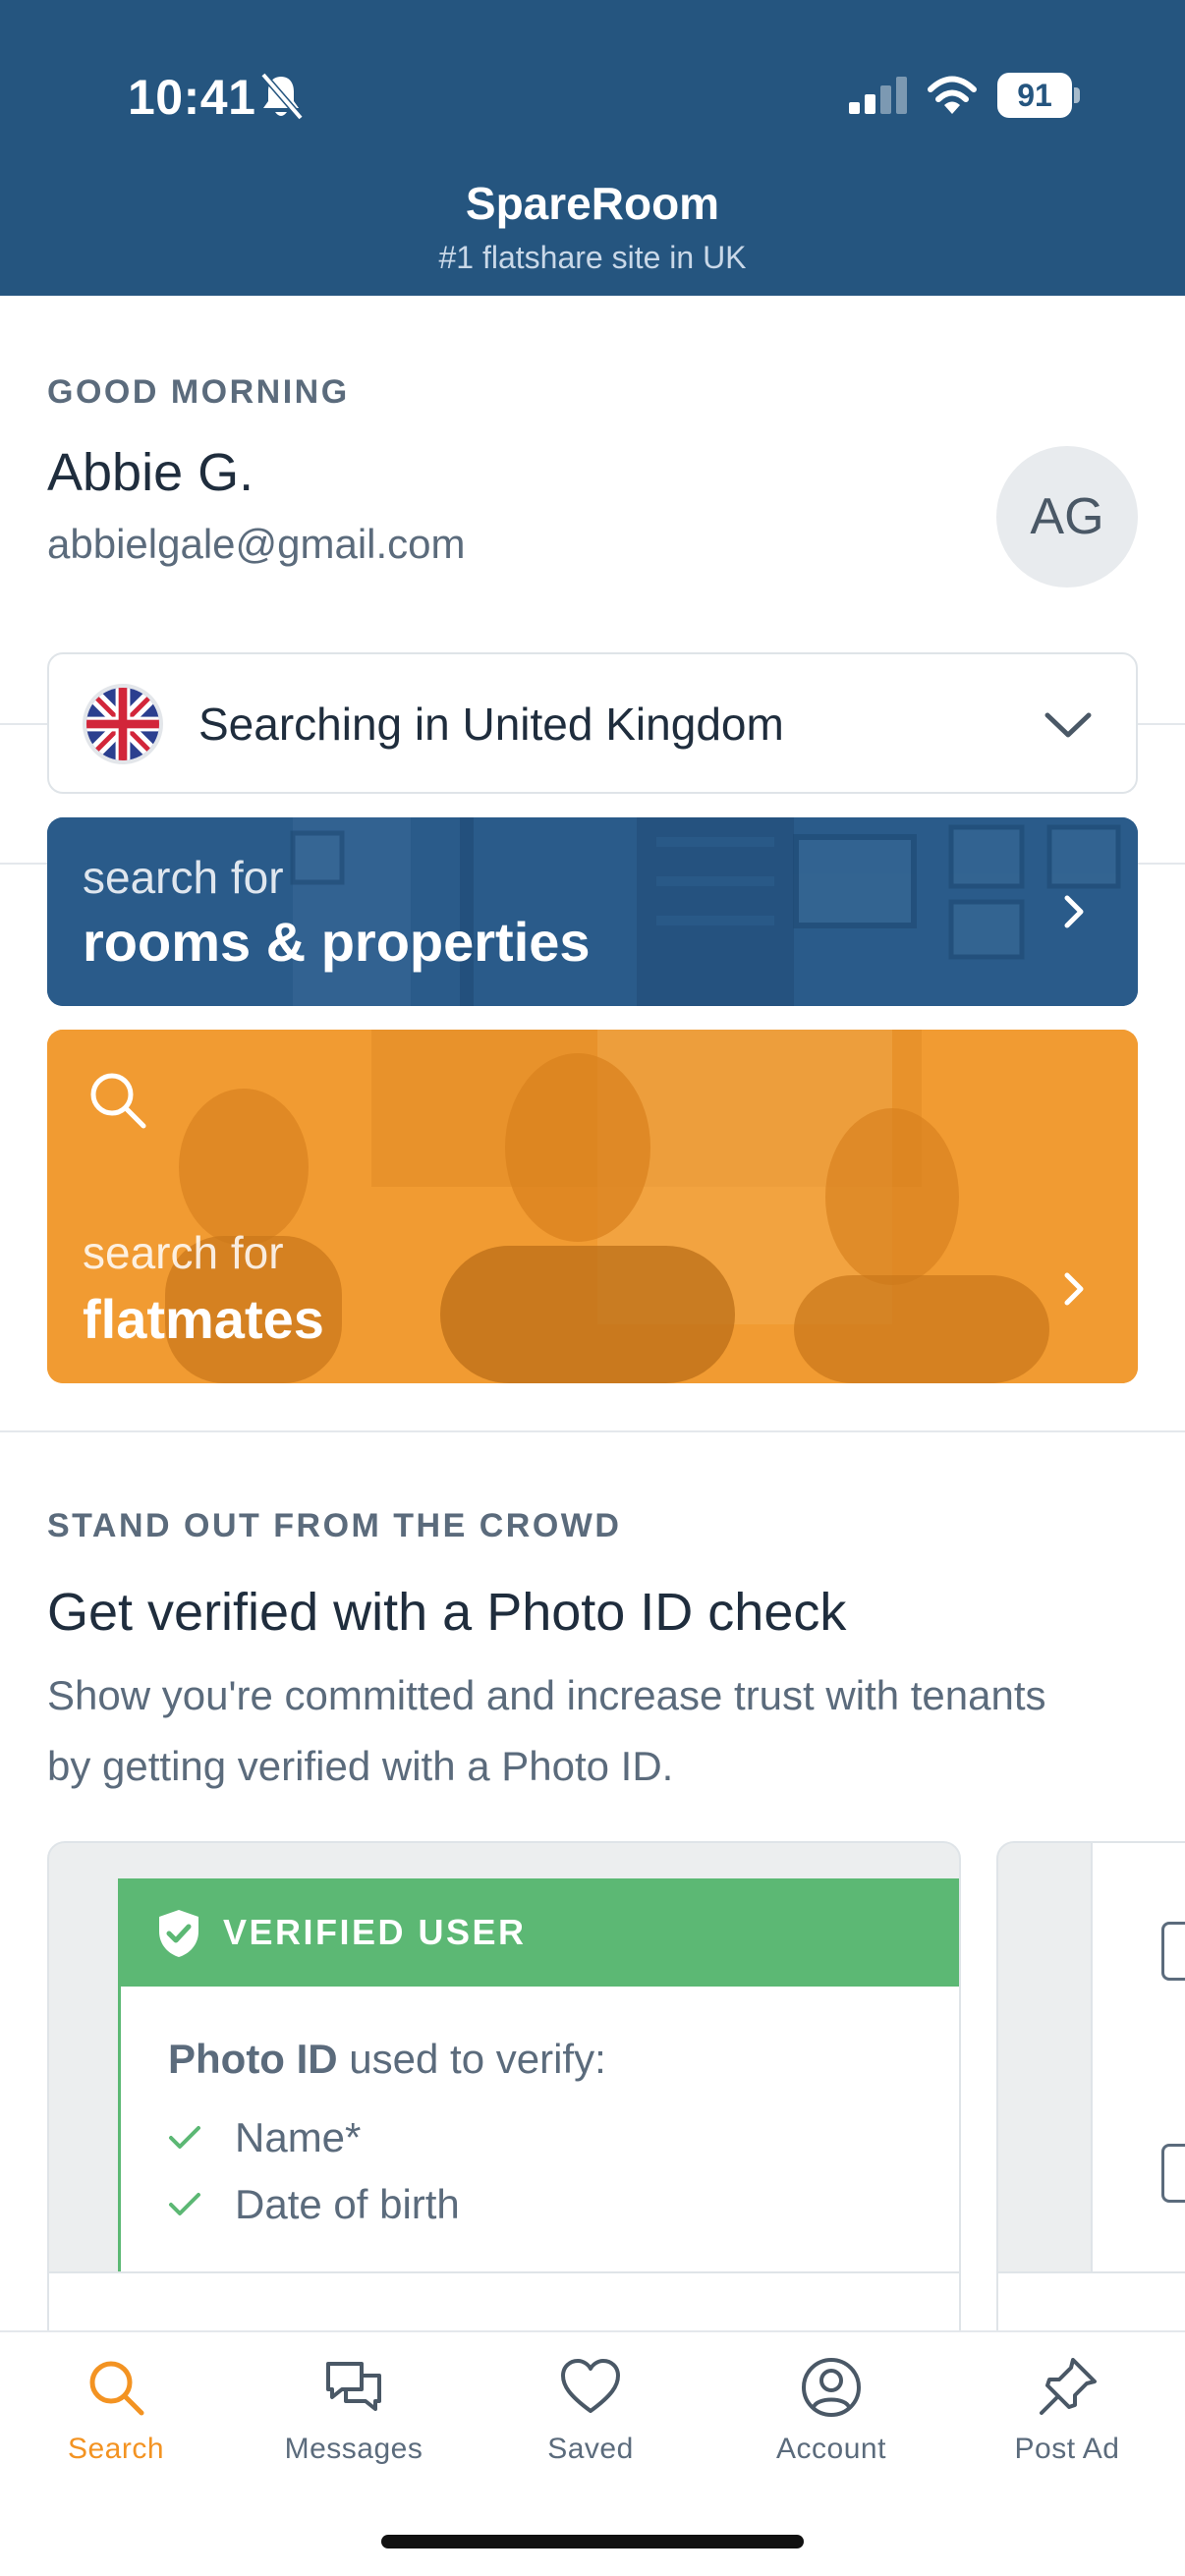  What do you see at coordinates (591, 2449) in the screenshot?
I see `tab-label: Saved` at bounding box center [591, 2449].